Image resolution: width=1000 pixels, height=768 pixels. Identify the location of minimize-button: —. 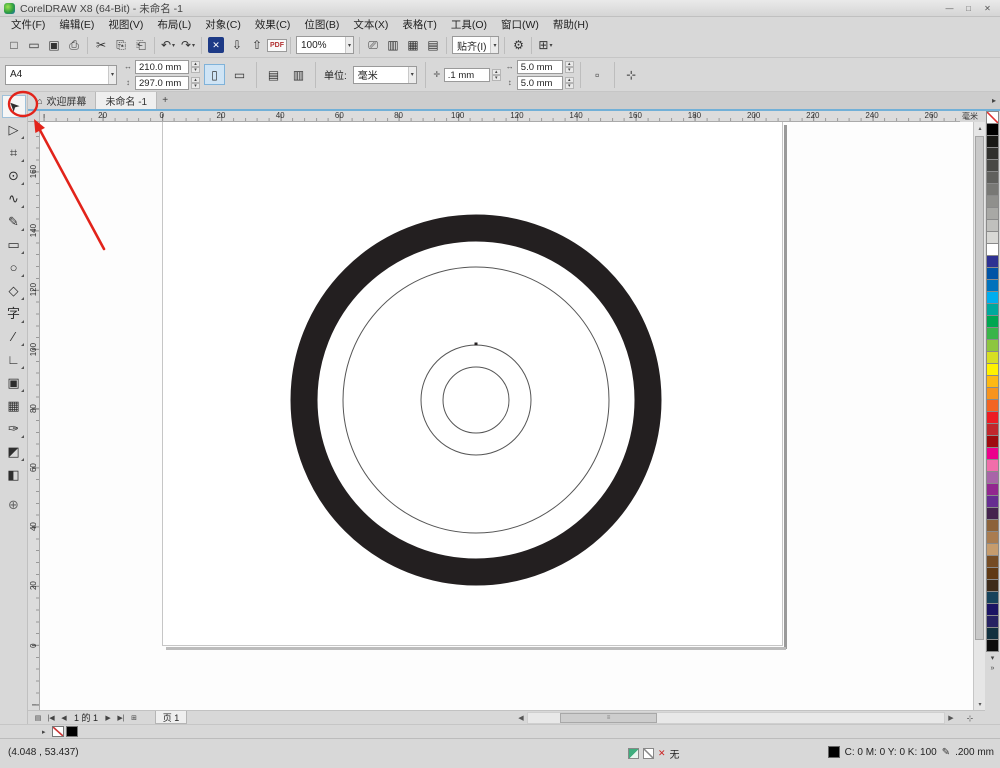
(949, 8).